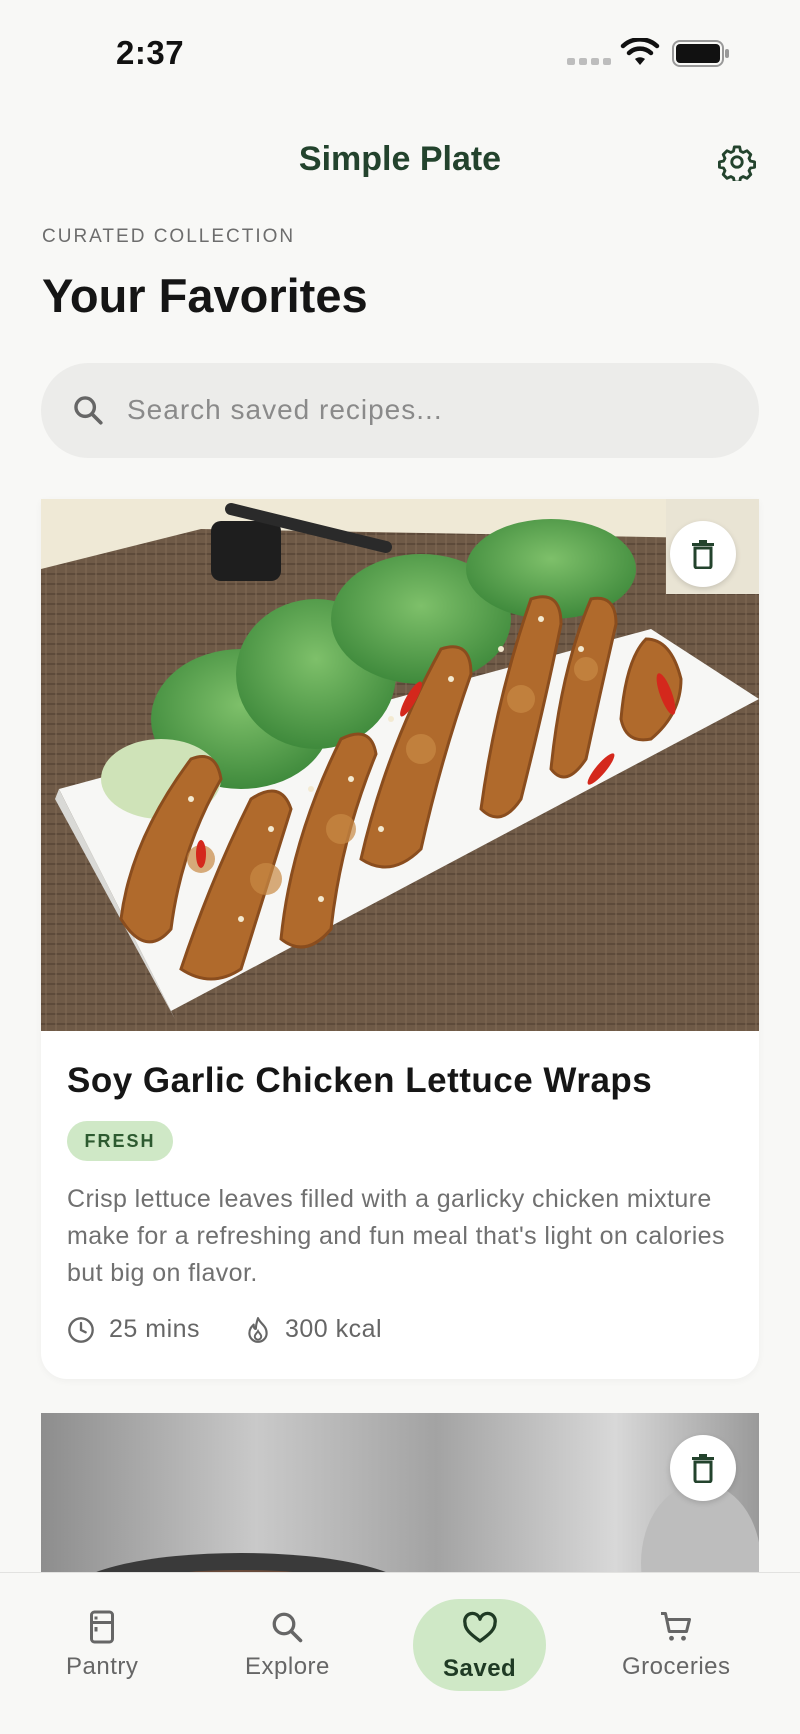 The image size is (800, 1734). What do you see at coordinates (155, 1329) in the screenshot?
I see `recipe-time-label: 25 mins` at bounding box center [155, 1329].